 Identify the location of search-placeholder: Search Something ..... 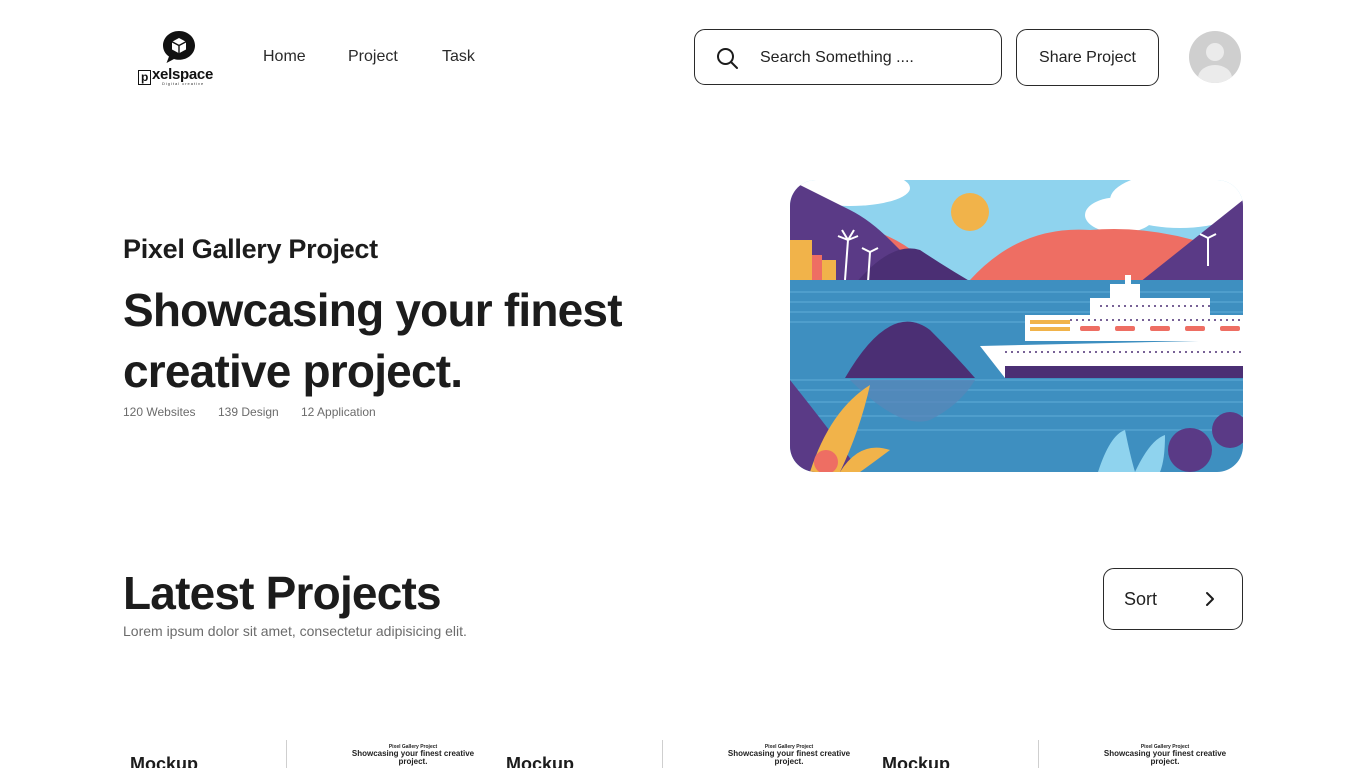
(837, 57).